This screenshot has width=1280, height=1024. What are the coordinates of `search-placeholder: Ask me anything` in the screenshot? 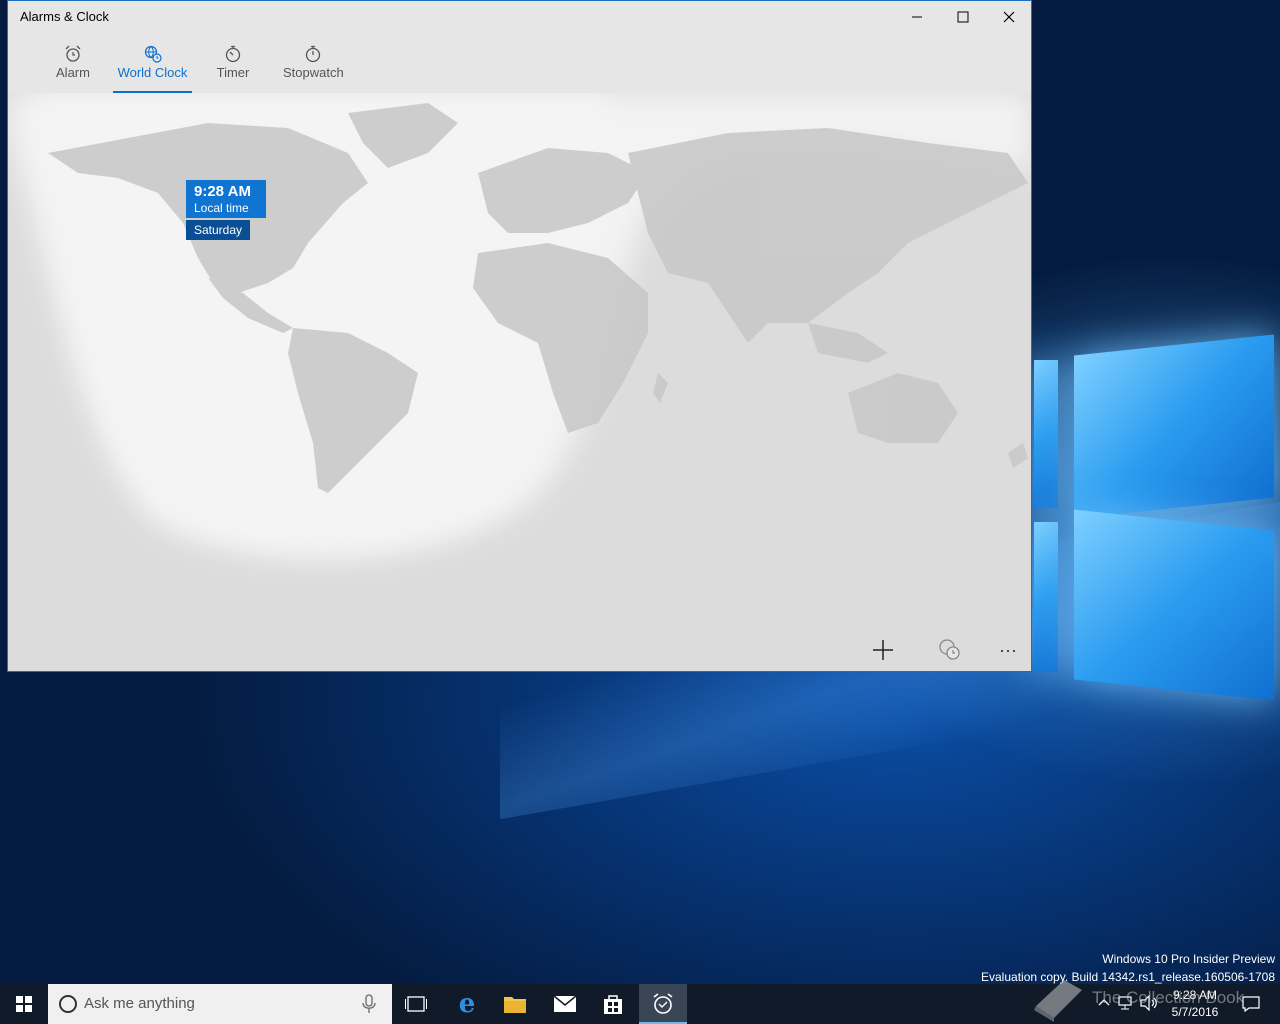 It's located at (139, 1003).